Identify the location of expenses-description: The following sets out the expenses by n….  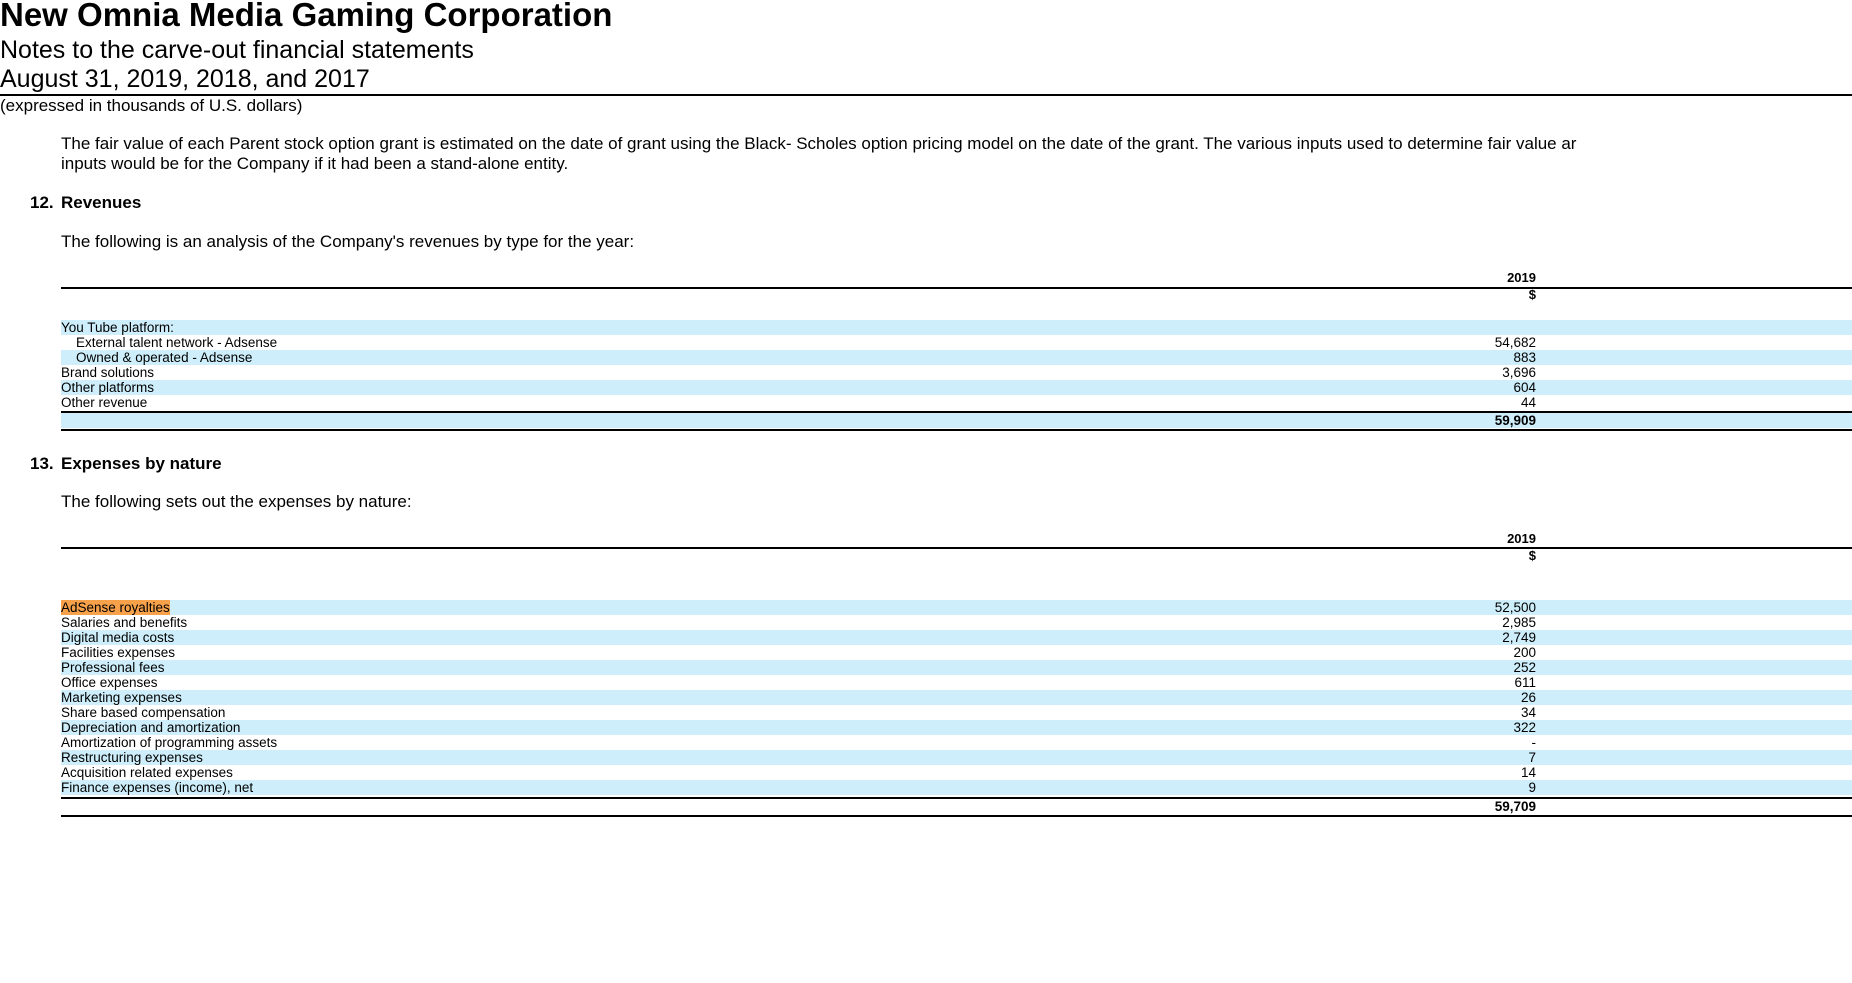
(236, 501).